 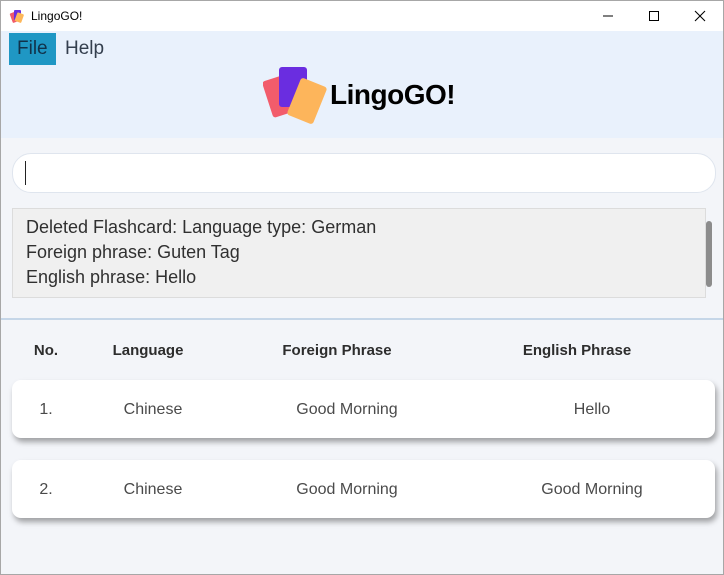 I want to click on maximize-icon, so click(x=654, y=16).